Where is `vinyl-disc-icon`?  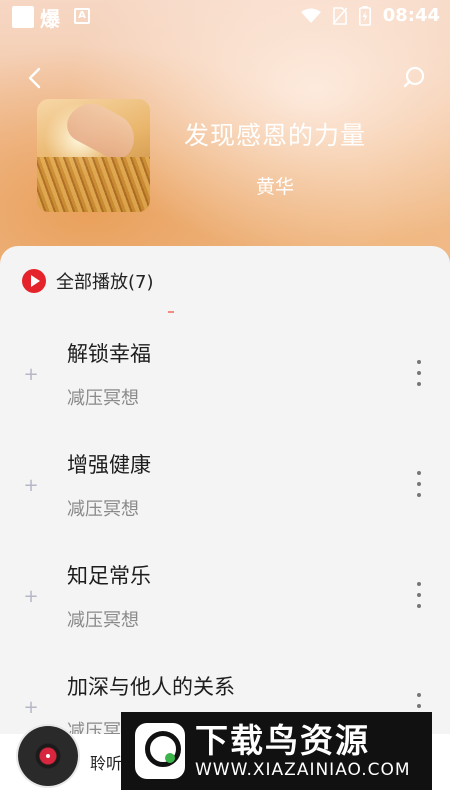 vinyl-disc-icon is located at coordinates (48, 756).